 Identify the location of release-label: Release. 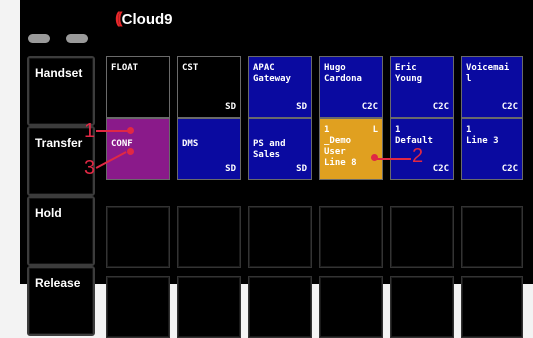
(58, 283).